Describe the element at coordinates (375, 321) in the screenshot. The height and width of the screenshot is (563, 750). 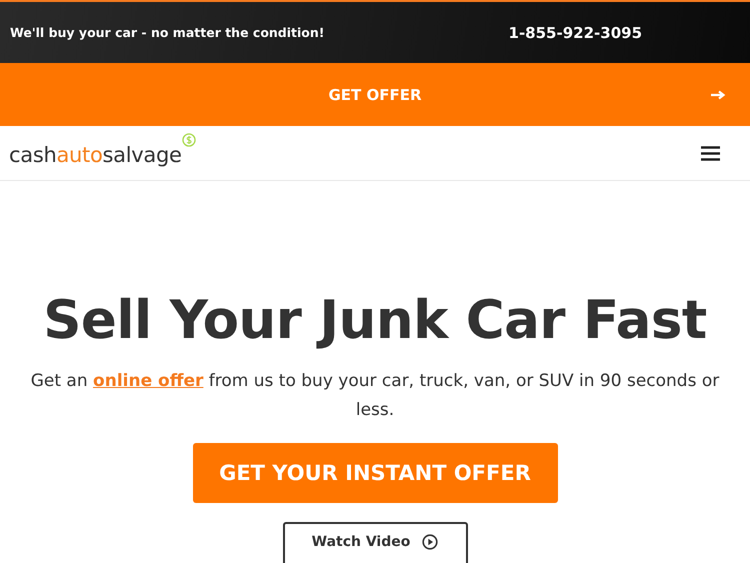
I see `hero-heading: Sell Your Junk Car Fast` at that location.